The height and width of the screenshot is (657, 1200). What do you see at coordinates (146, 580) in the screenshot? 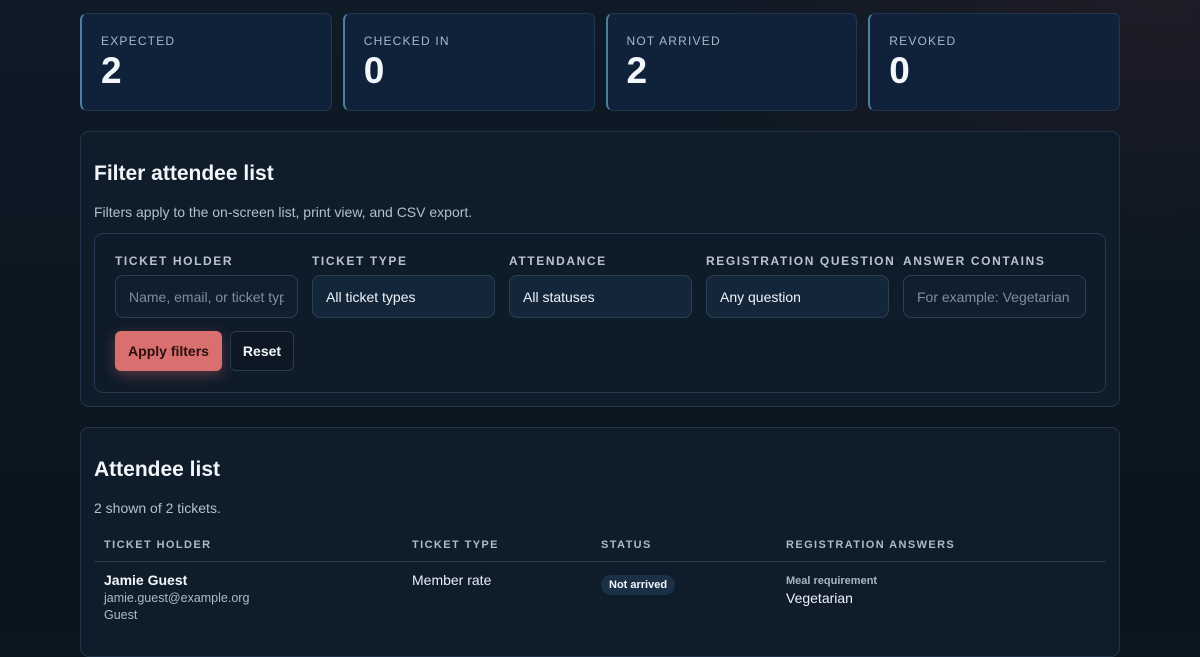
I see `holder-name: Jamie Guest` at bounding box center [146, 580].